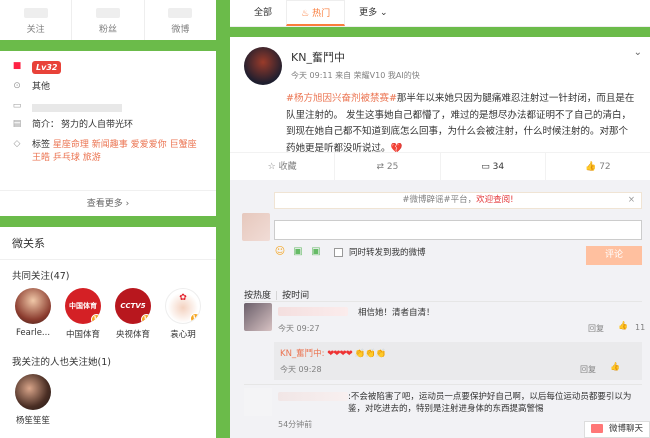  I want to click on sync-repost-checkbox, so click(338, 252).